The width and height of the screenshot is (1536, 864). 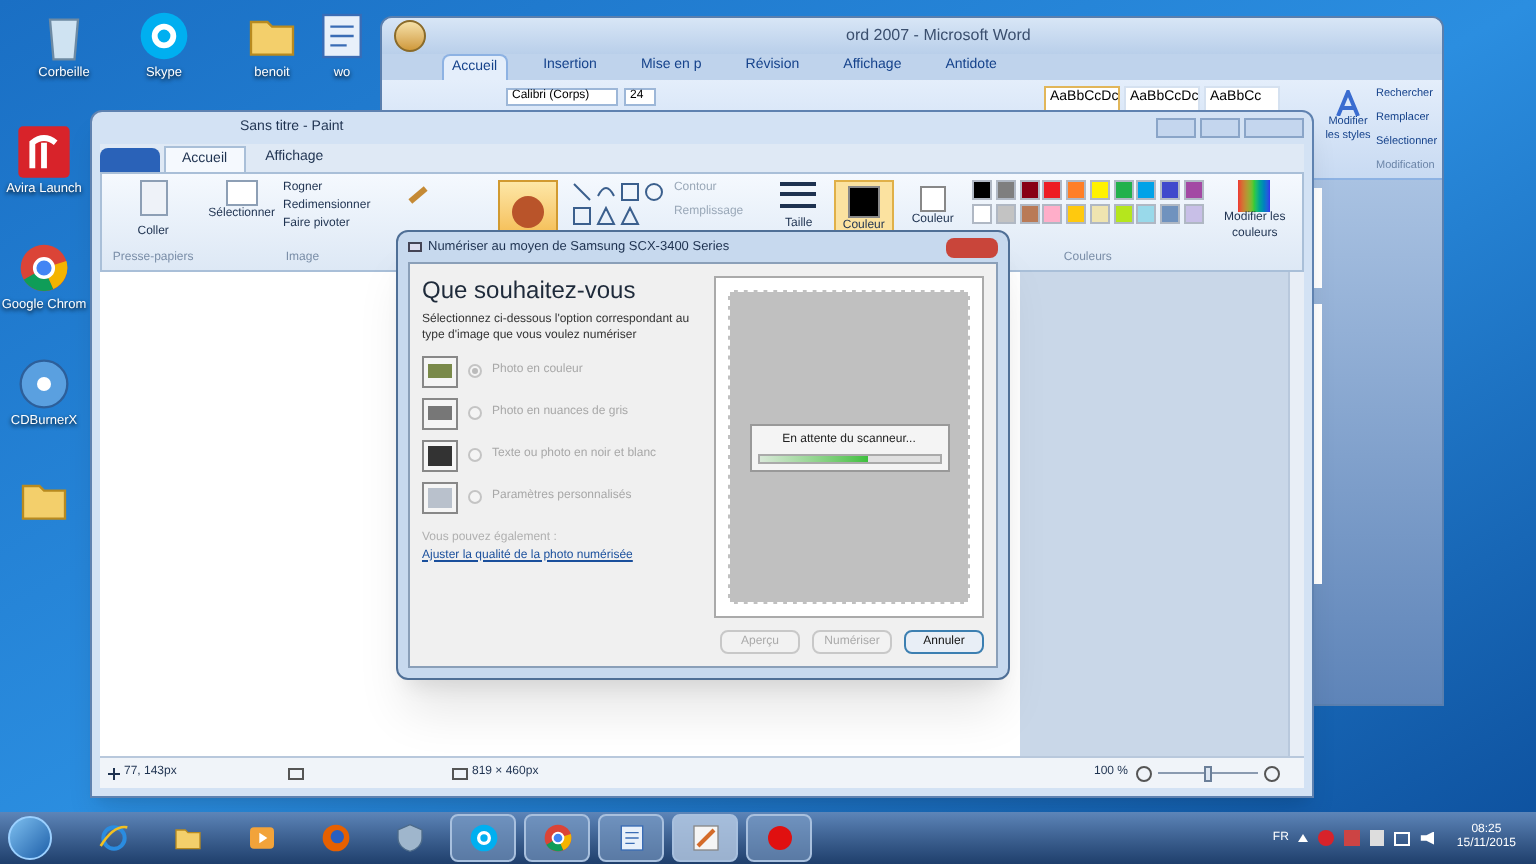 What do you see at coordinates (1402, 838) in the screenshot?
I see `network-icon` at bounding box center [1402, 838].